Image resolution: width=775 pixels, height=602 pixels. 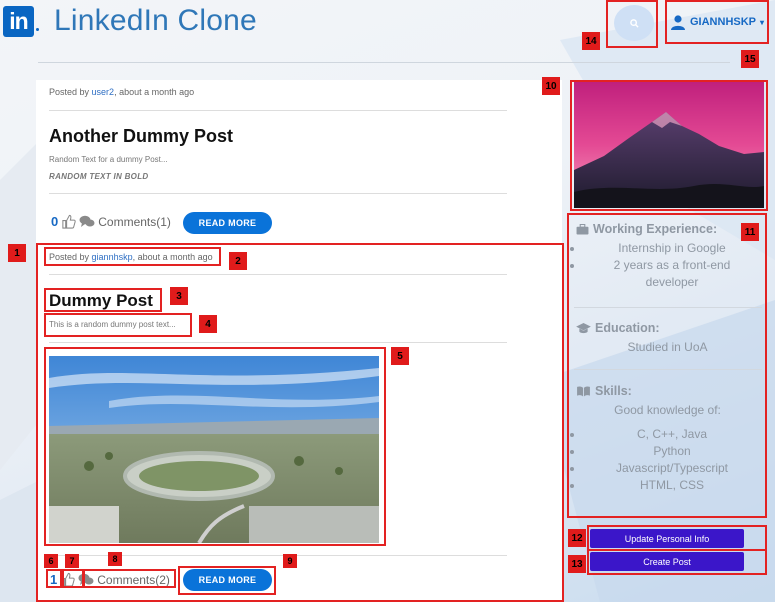 What do you see at coordinates (762, 22) in the screenshot?
I see `chevron-down-icon: ▾` at bounding box center [762, 22].